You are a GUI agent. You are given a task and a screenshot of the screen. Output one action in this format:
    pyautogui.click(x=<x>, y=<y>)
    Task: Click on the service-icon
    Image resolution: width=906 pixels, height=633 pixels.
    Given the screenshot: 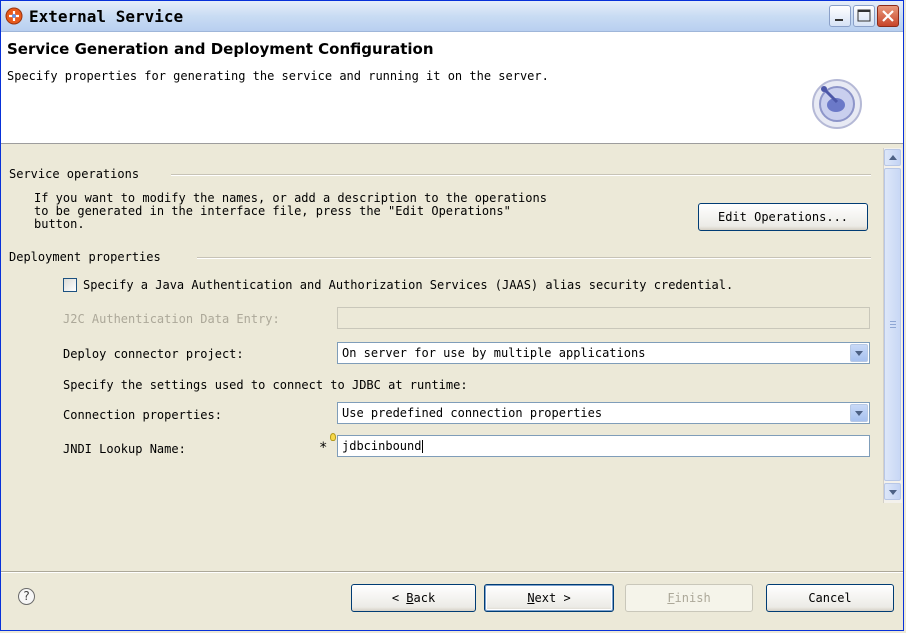 What is the action you would take?
    pyautogui.click(x=14, y=16)
    